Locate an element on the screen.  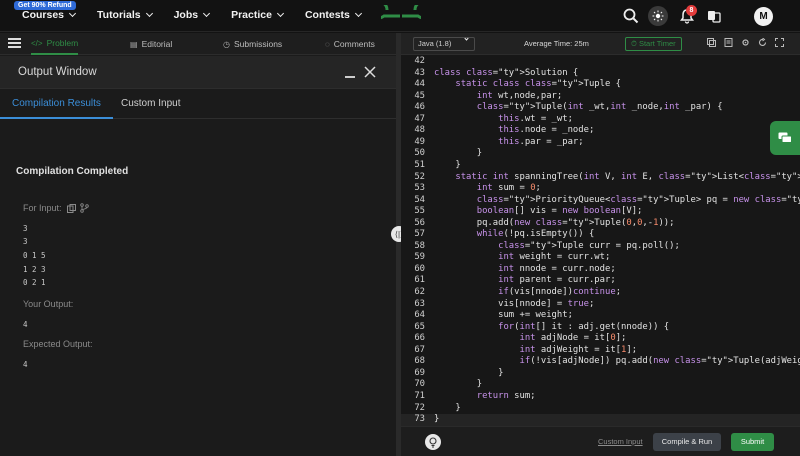
code-line: while(!pq.isEmpty()) { is located at coordinates (535, 234).